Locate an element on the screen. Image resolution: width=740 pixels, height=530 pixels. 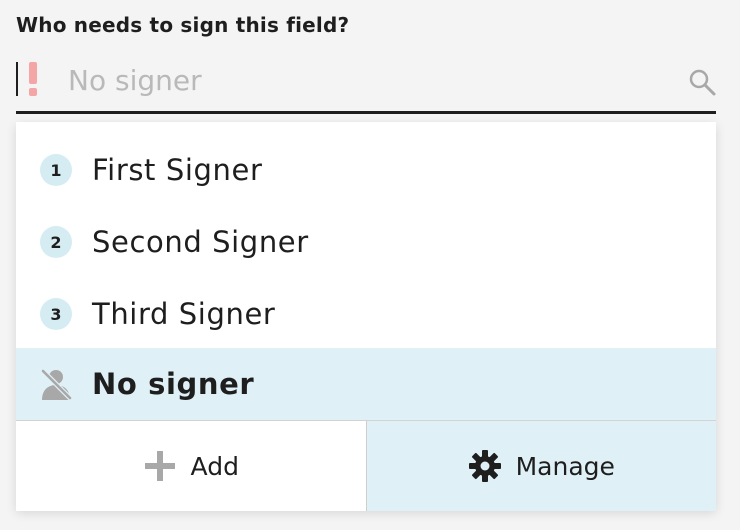
signer-number-badge: 2 is located at coordinates (56, 242).